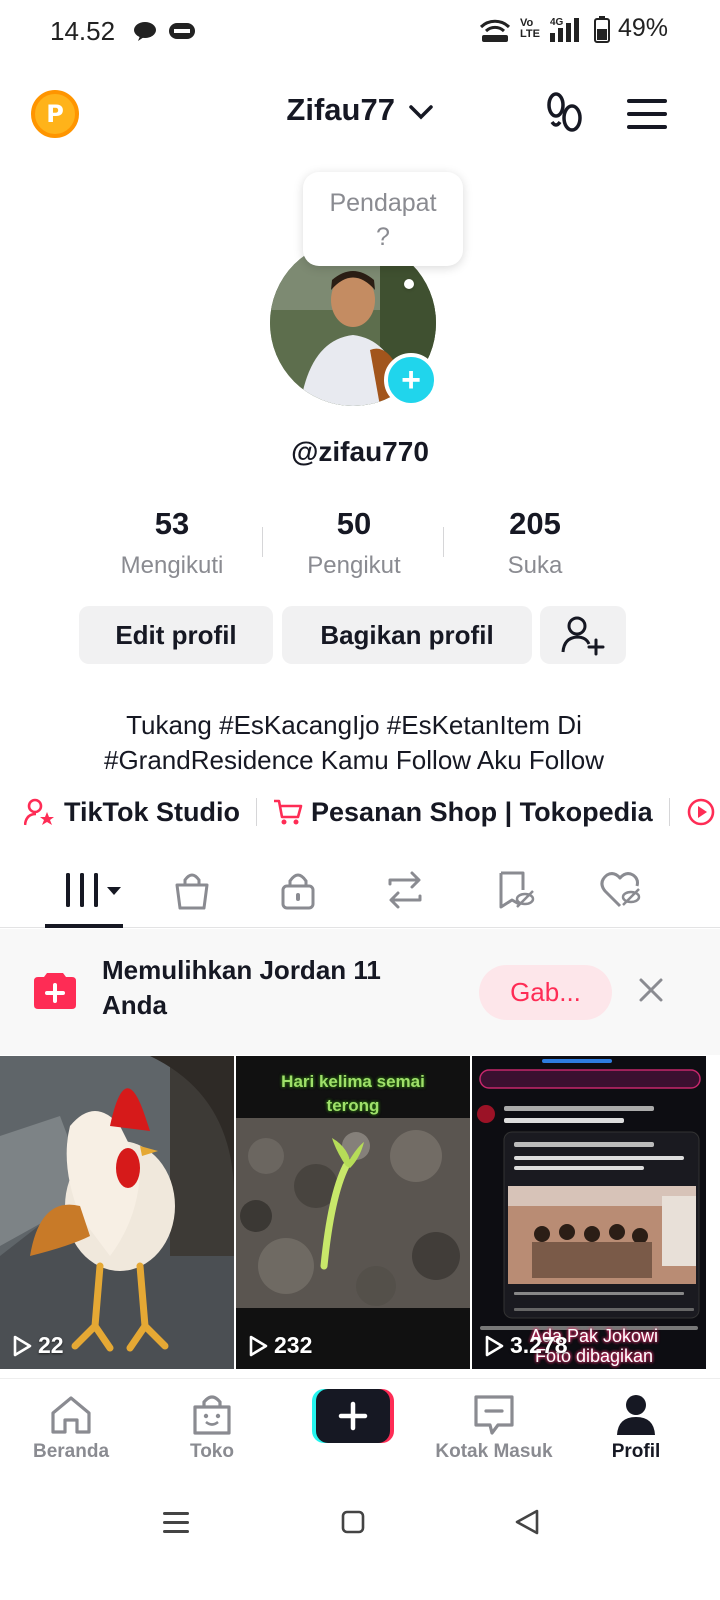 The image size is (720, 1600). I want to click on tooltip-tail, so click(409, 284).